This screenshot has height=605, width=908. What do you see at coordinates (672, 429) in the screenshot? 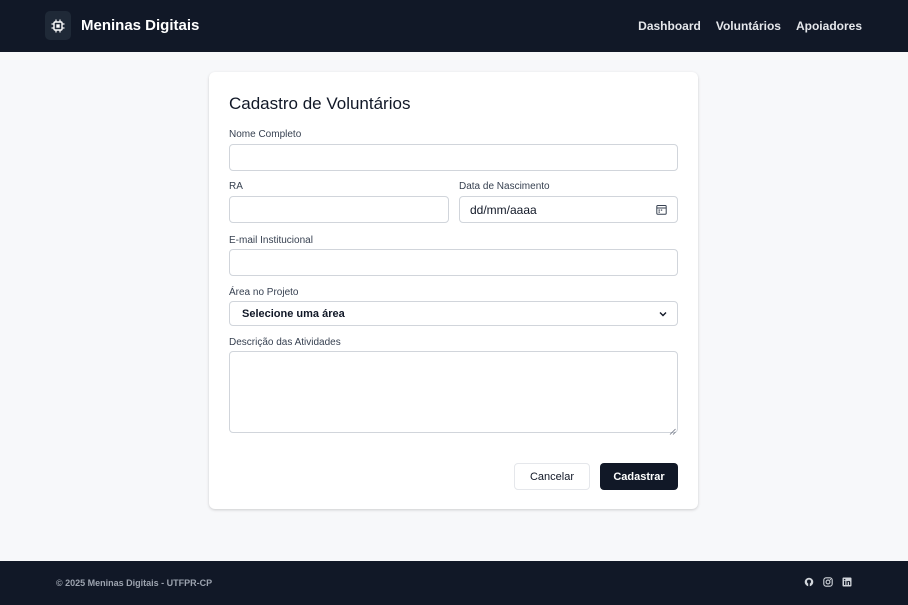
I see `resize-grip-icon` at bounding box center [672, 429].